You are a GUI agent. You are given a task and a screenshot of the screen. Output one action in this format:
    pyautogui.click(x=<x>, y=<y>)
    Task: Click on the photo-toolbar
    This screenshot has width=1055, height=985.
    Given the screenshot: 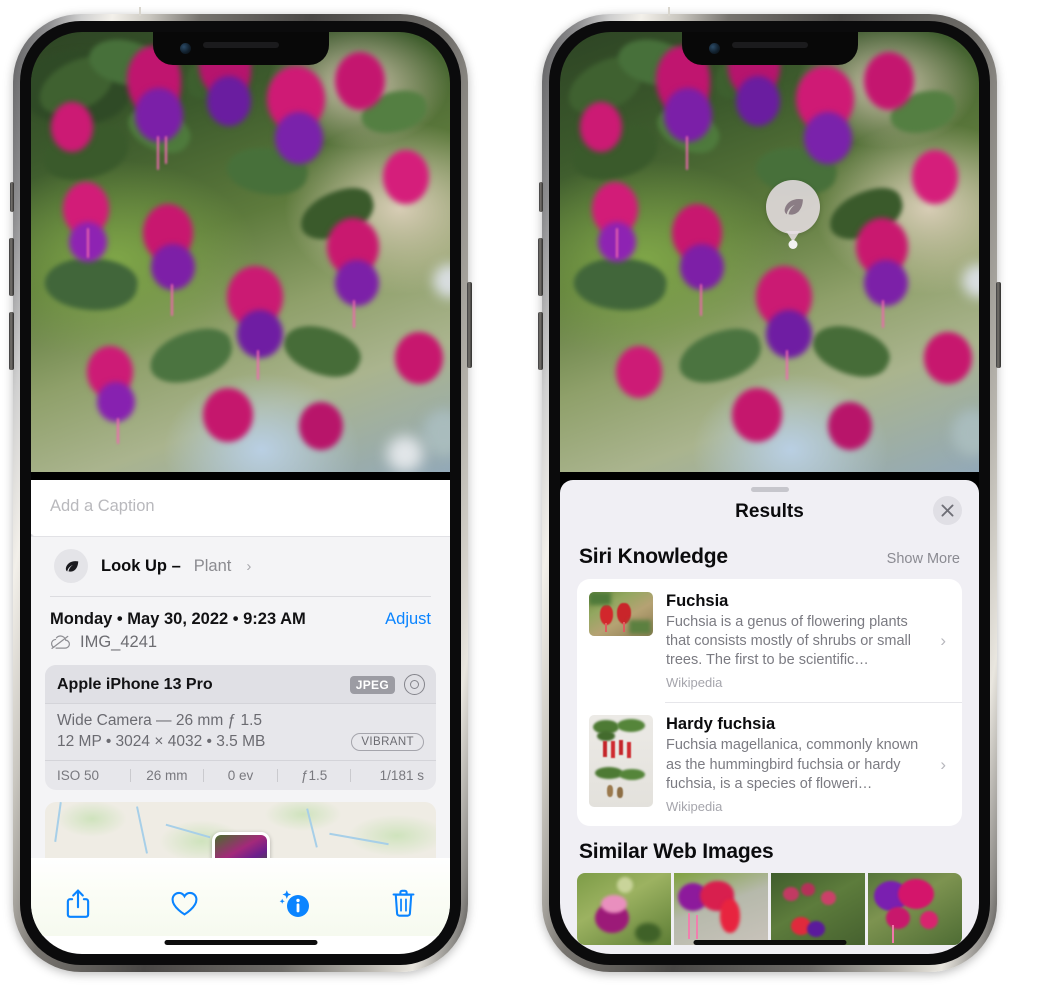 What is the action you would take?
    pyautogui.click(x=240, y=897)
    